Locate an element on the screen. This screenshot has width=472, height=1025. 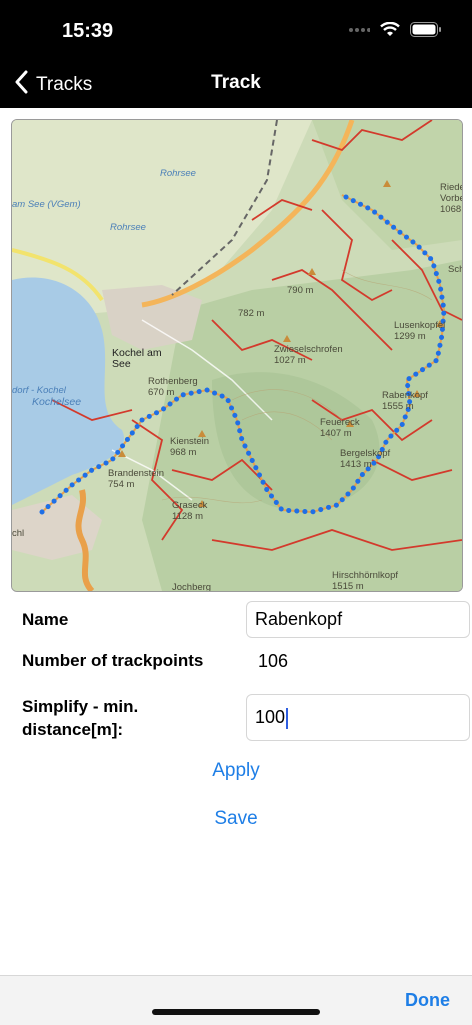
simplify-distance-input: 100 is located at coordinates (358, 717).